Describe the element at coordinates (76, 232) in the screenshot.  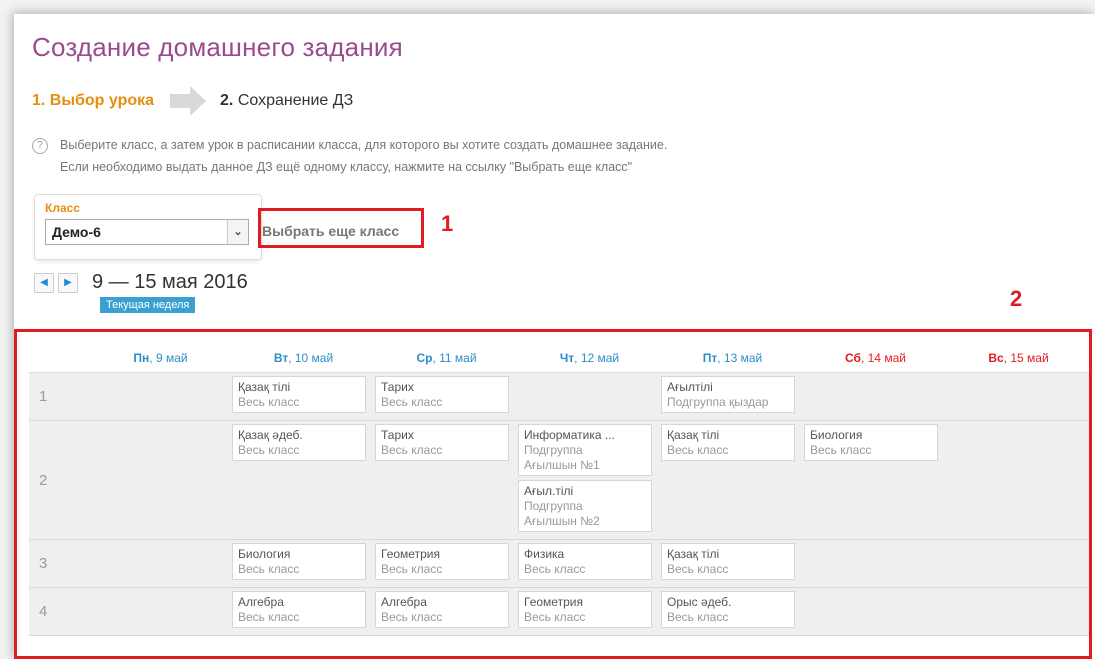
I see `class-select-value: Демо-6` at that location.